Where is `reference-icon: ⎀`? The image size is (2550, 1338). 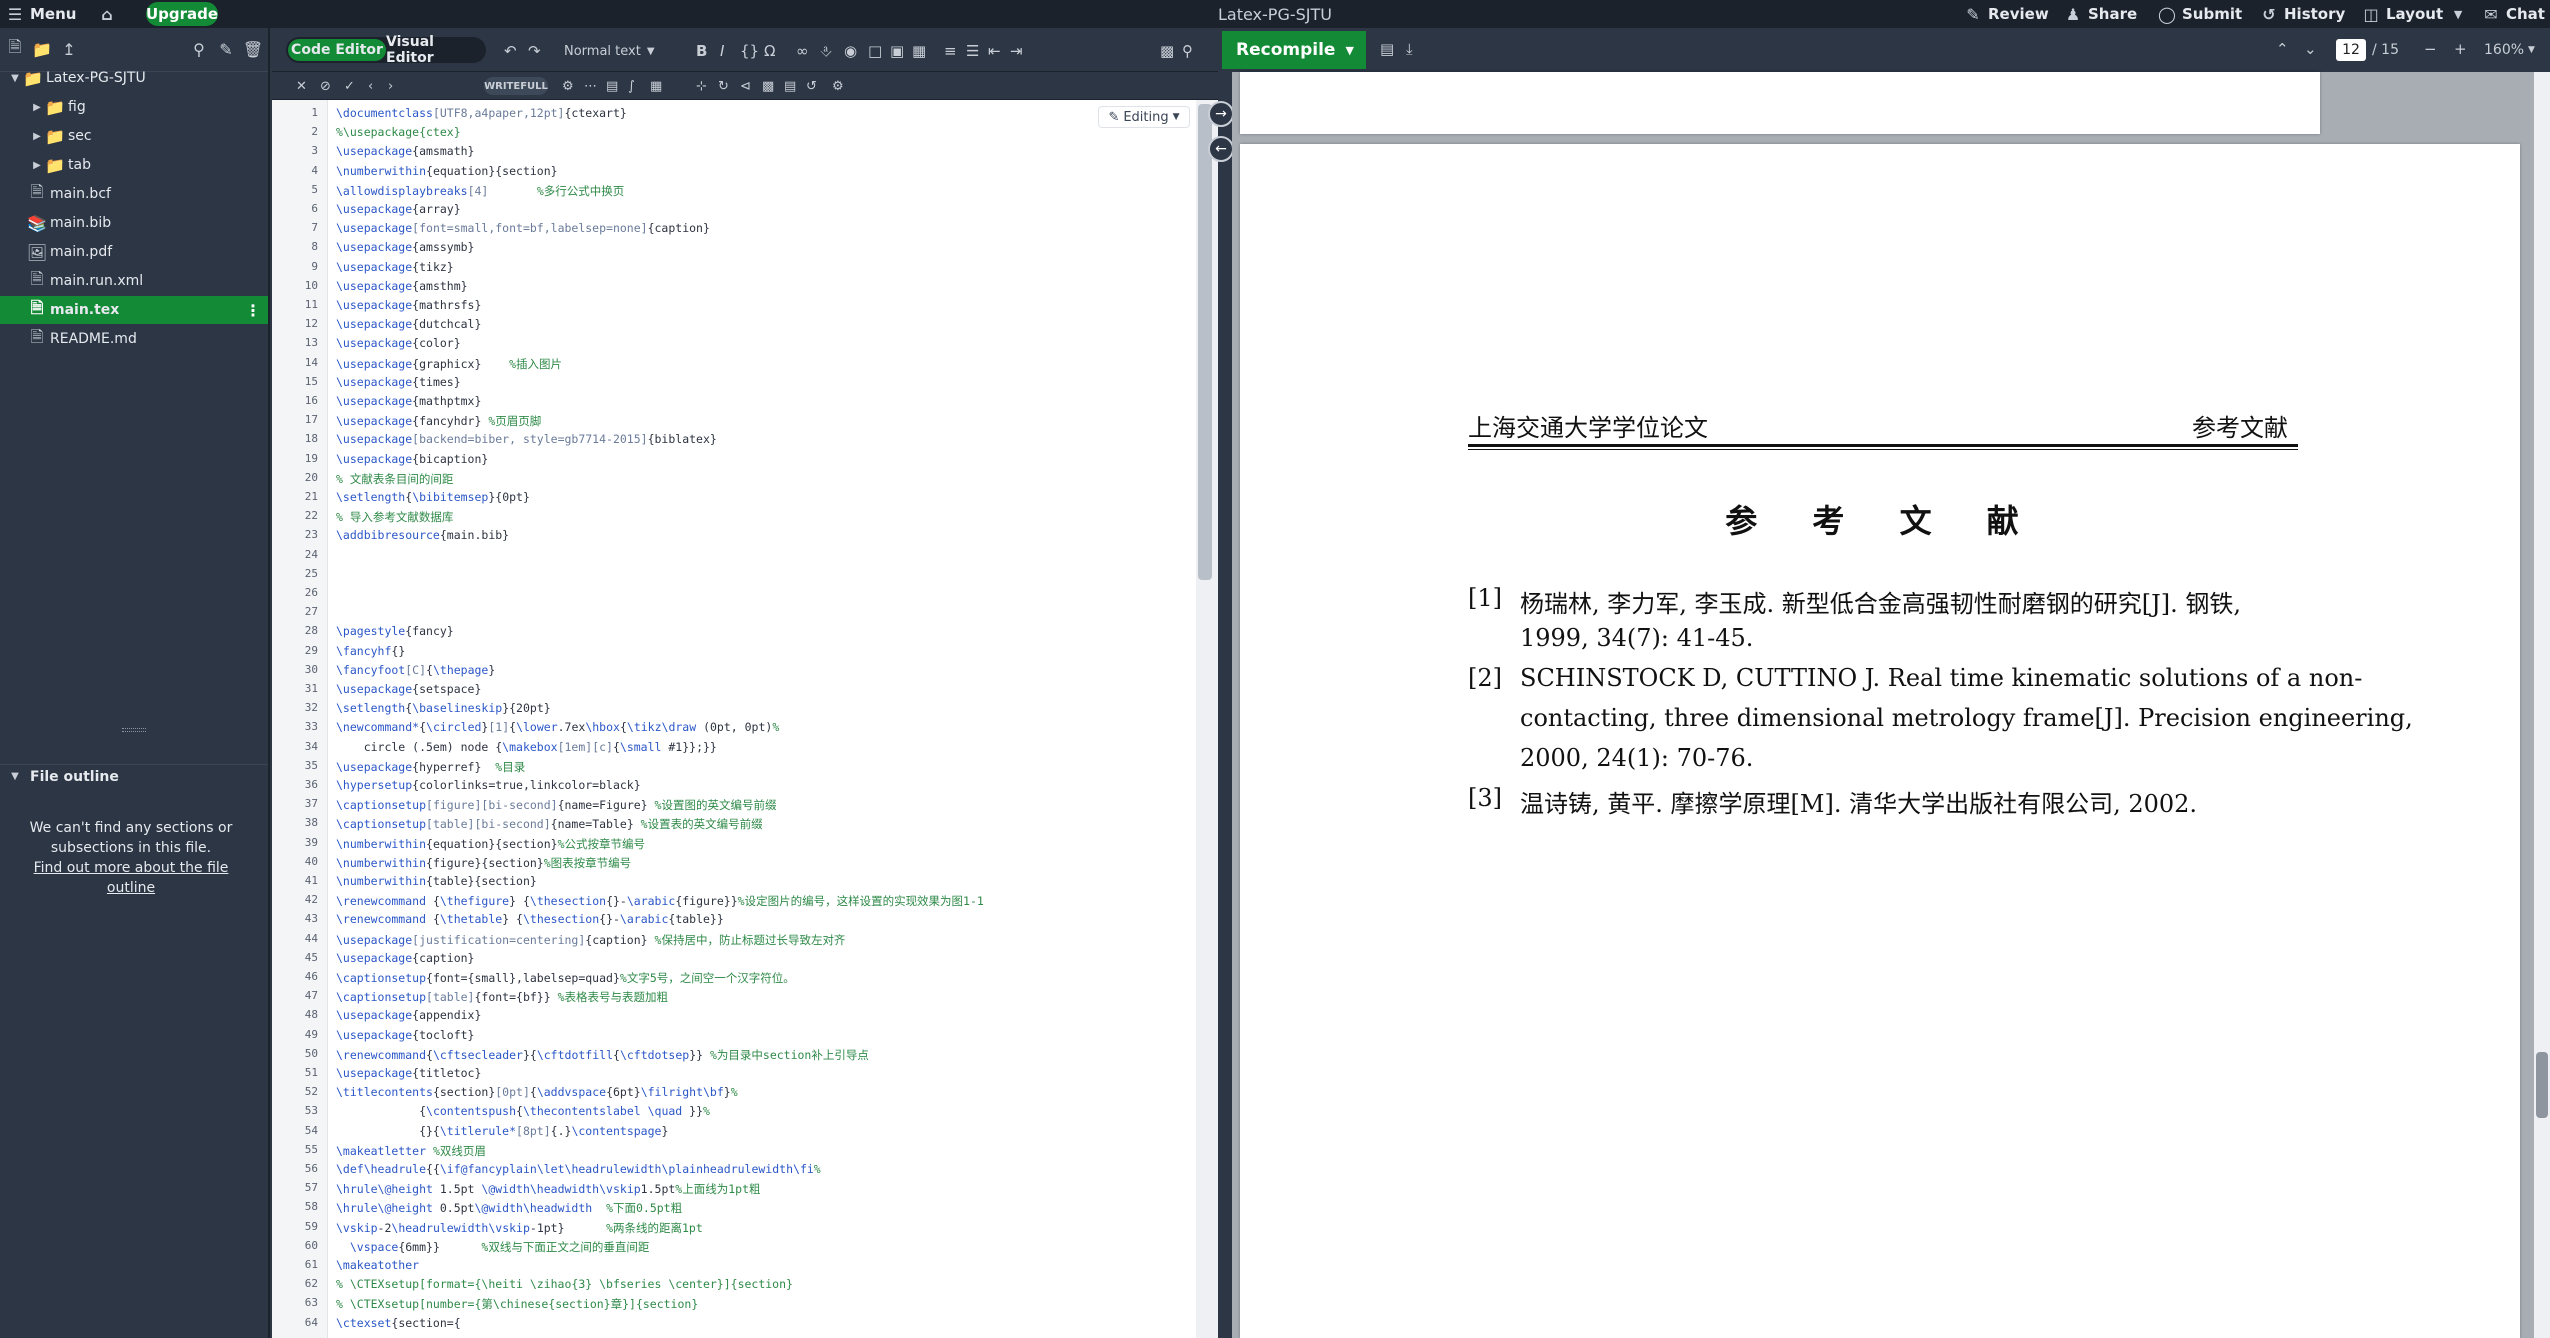 reference-icon: ⎀ is located at coordinates (826, 51).